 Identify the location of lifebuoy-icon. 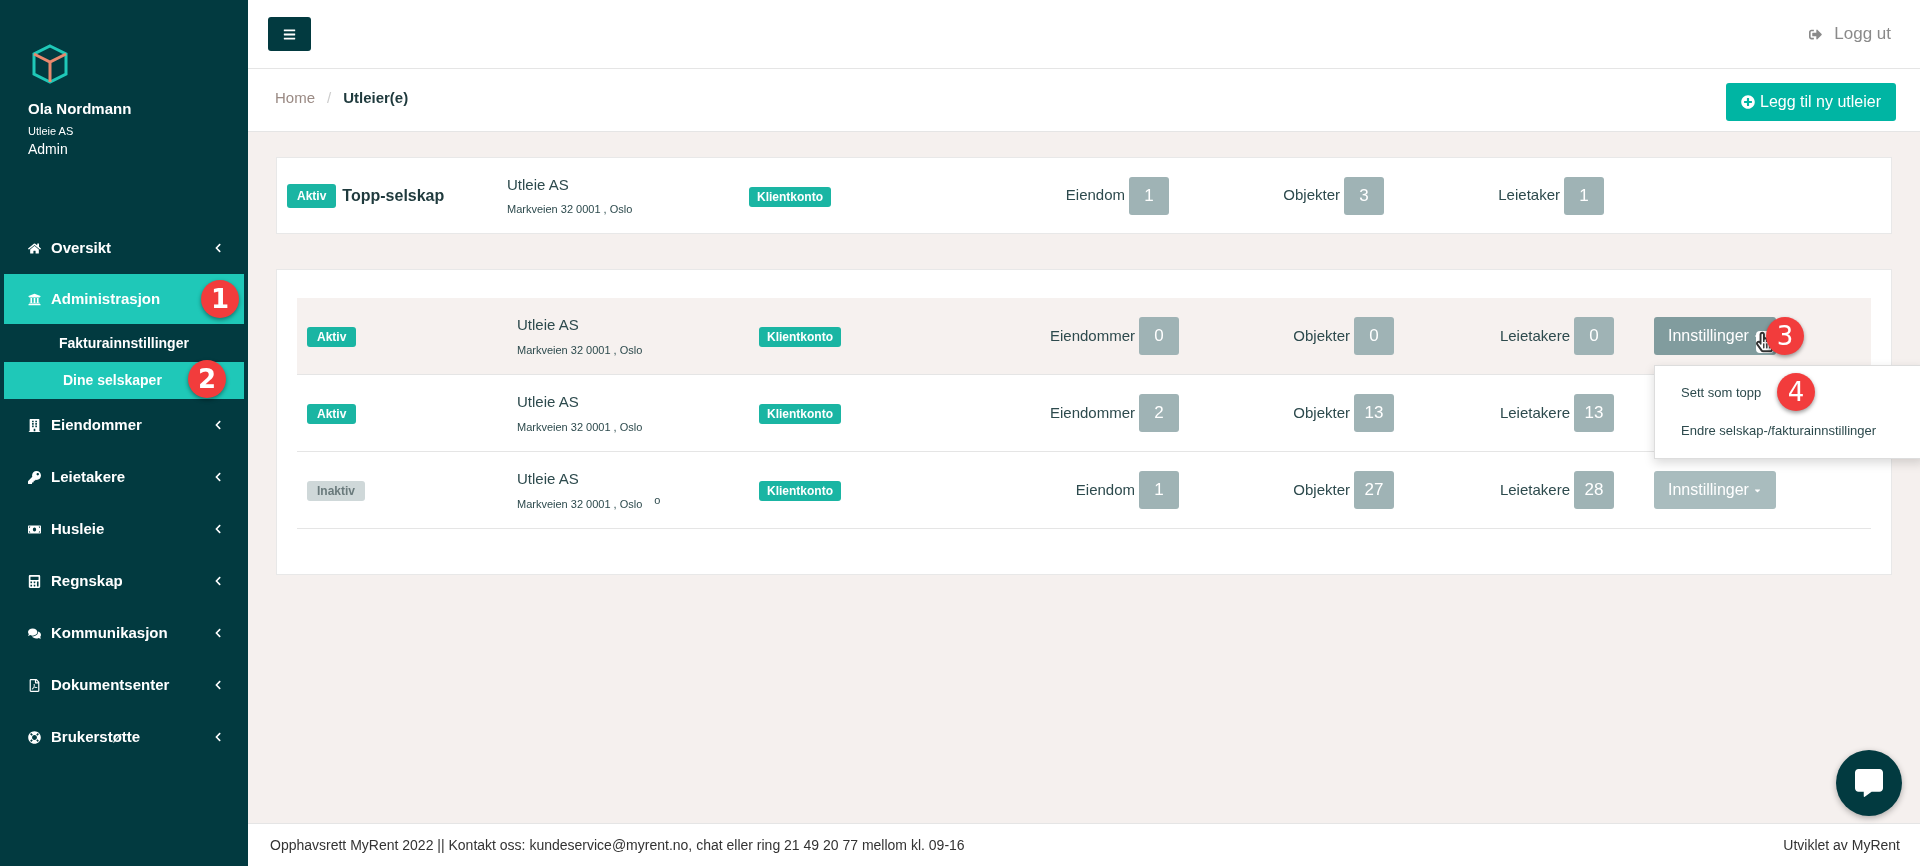
(34, 737).